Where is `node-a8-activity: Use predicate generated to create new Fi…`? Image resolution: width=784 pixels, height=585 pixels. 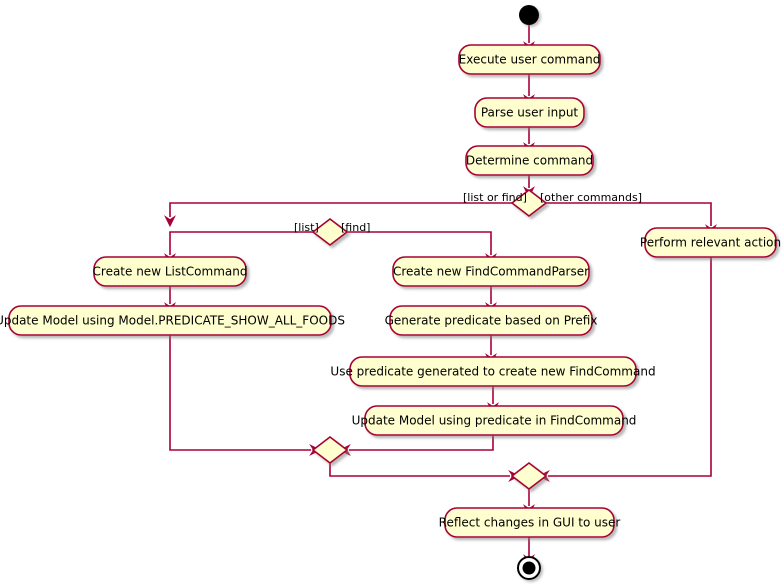
node-a8-activity: Use predicate generated to create new Fi… is located at coordinates (493, 371).